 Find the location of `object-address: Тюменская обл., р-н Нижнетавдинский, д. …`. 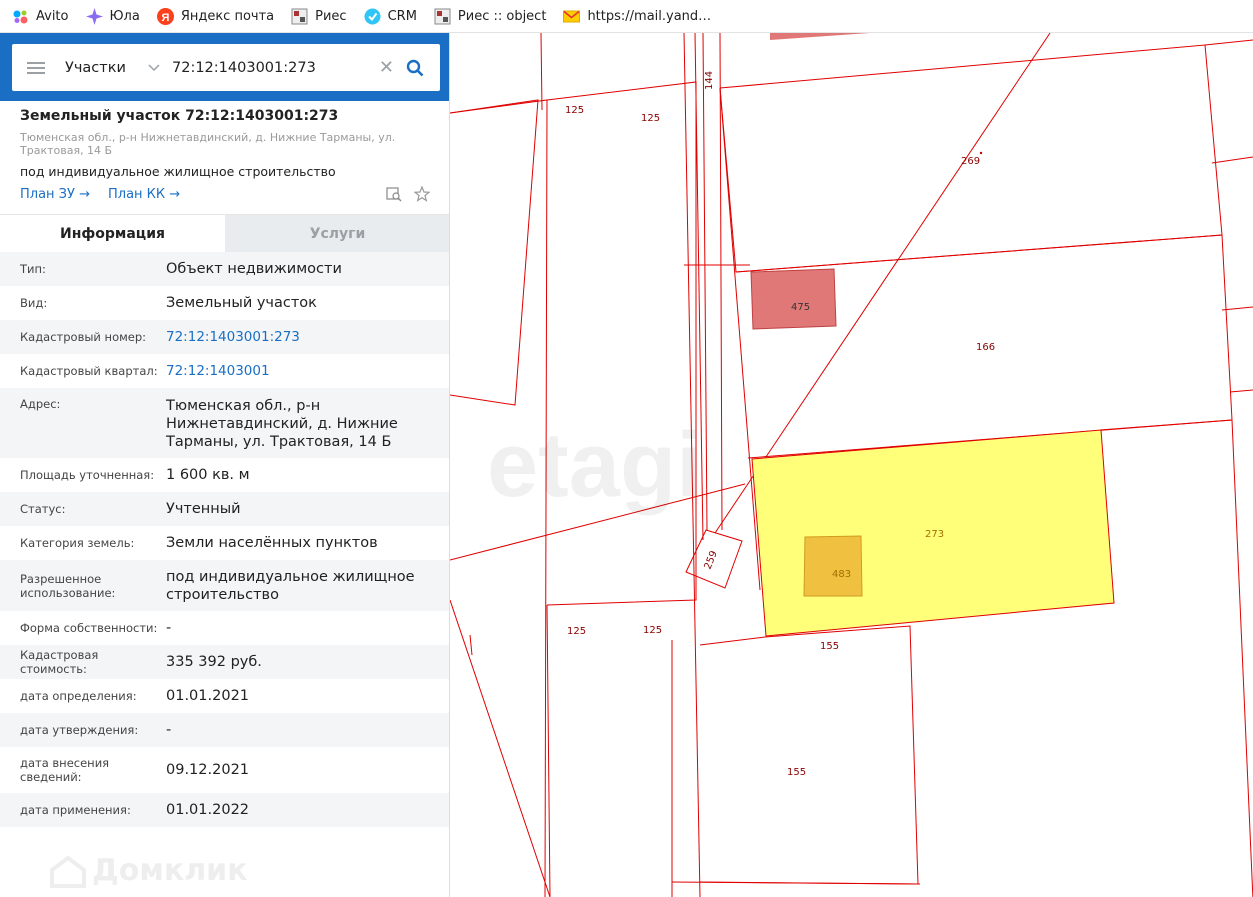

object-address: Тюменская обл., р-н Нижнетавдинский, д. … is located at coordinates (208, 144).